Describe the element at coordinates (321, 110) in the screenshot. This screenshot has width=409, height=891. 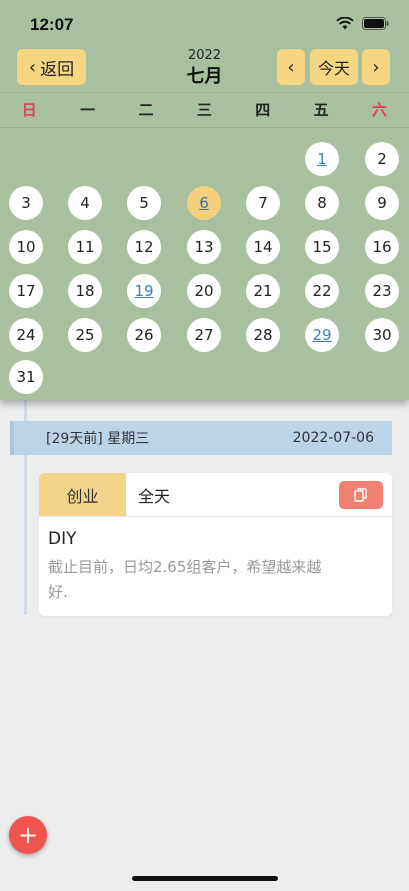
I see `weekday-label: 五` at that location.